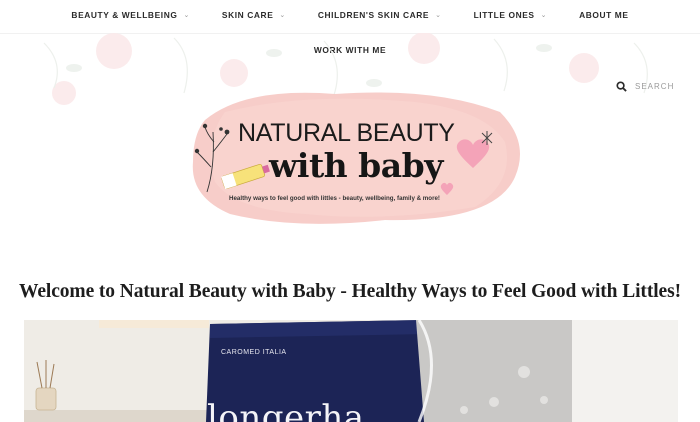 The height and width of the screenshot is (422, 700). I want to click on product-name: longerha, so click(286, 410).